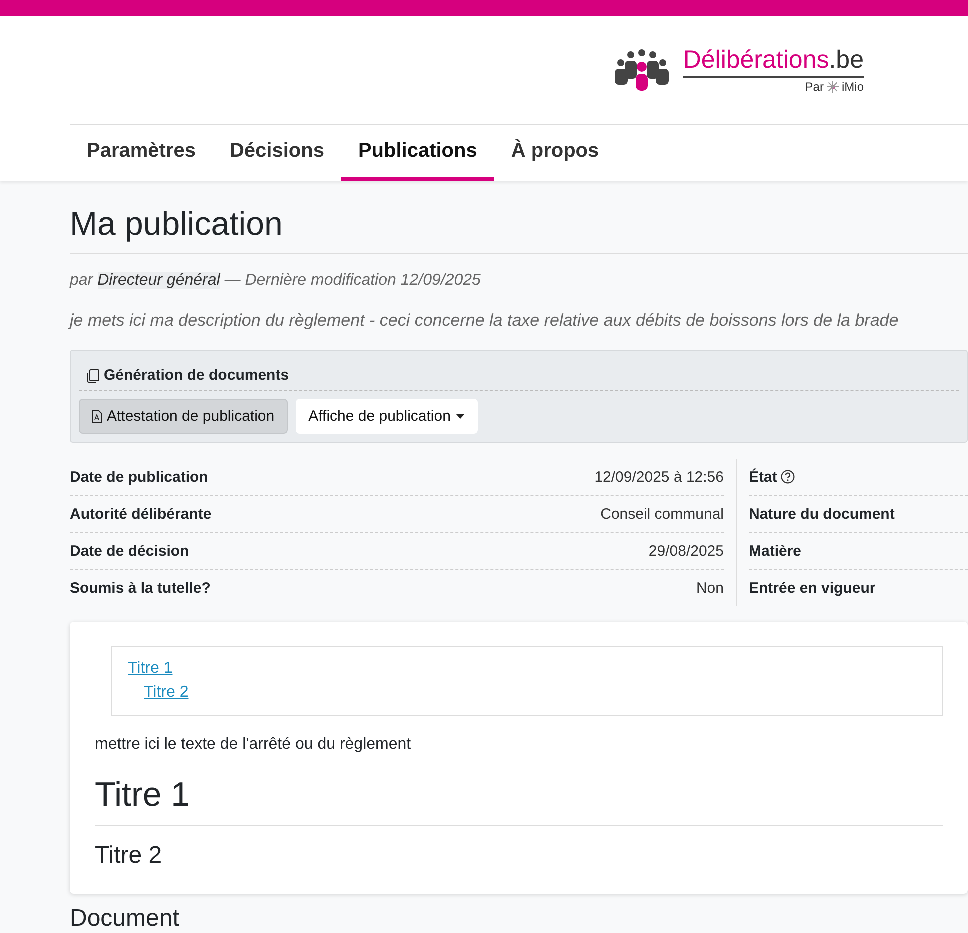  Describe the element at coordinates (93, 375) in the screenshot. I see `copy-icon` at that location.